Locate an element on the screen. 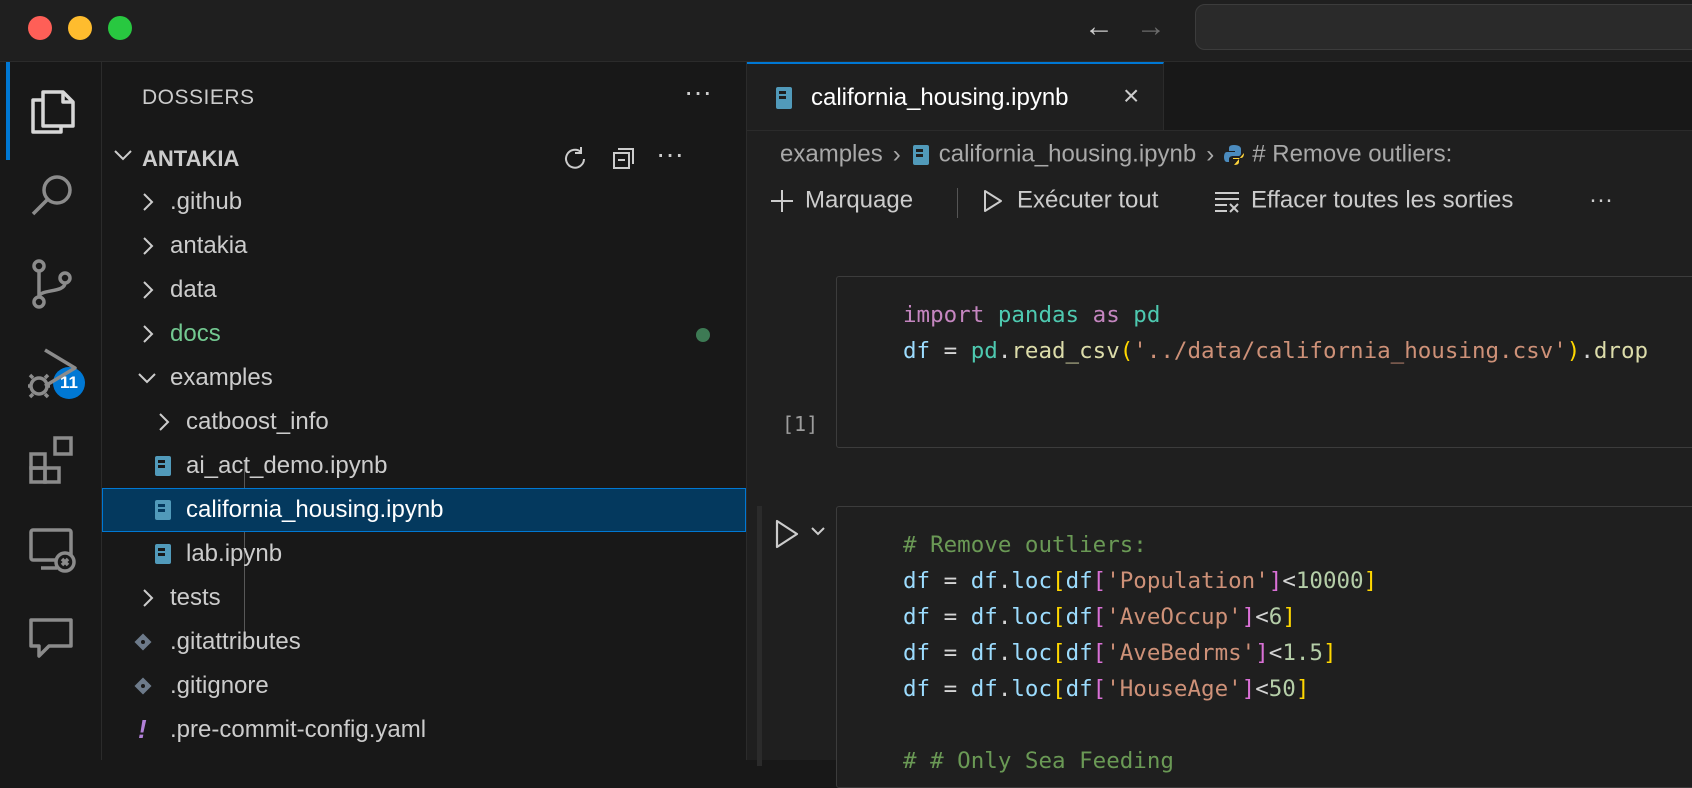 The image size is (1692, 788). sidebar-title: DOSSIERS is located at coordinates (198, 97).